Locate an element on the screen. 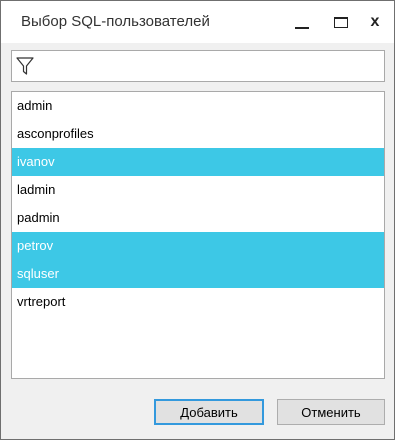  filter-input is located at coordinates (210, 66).